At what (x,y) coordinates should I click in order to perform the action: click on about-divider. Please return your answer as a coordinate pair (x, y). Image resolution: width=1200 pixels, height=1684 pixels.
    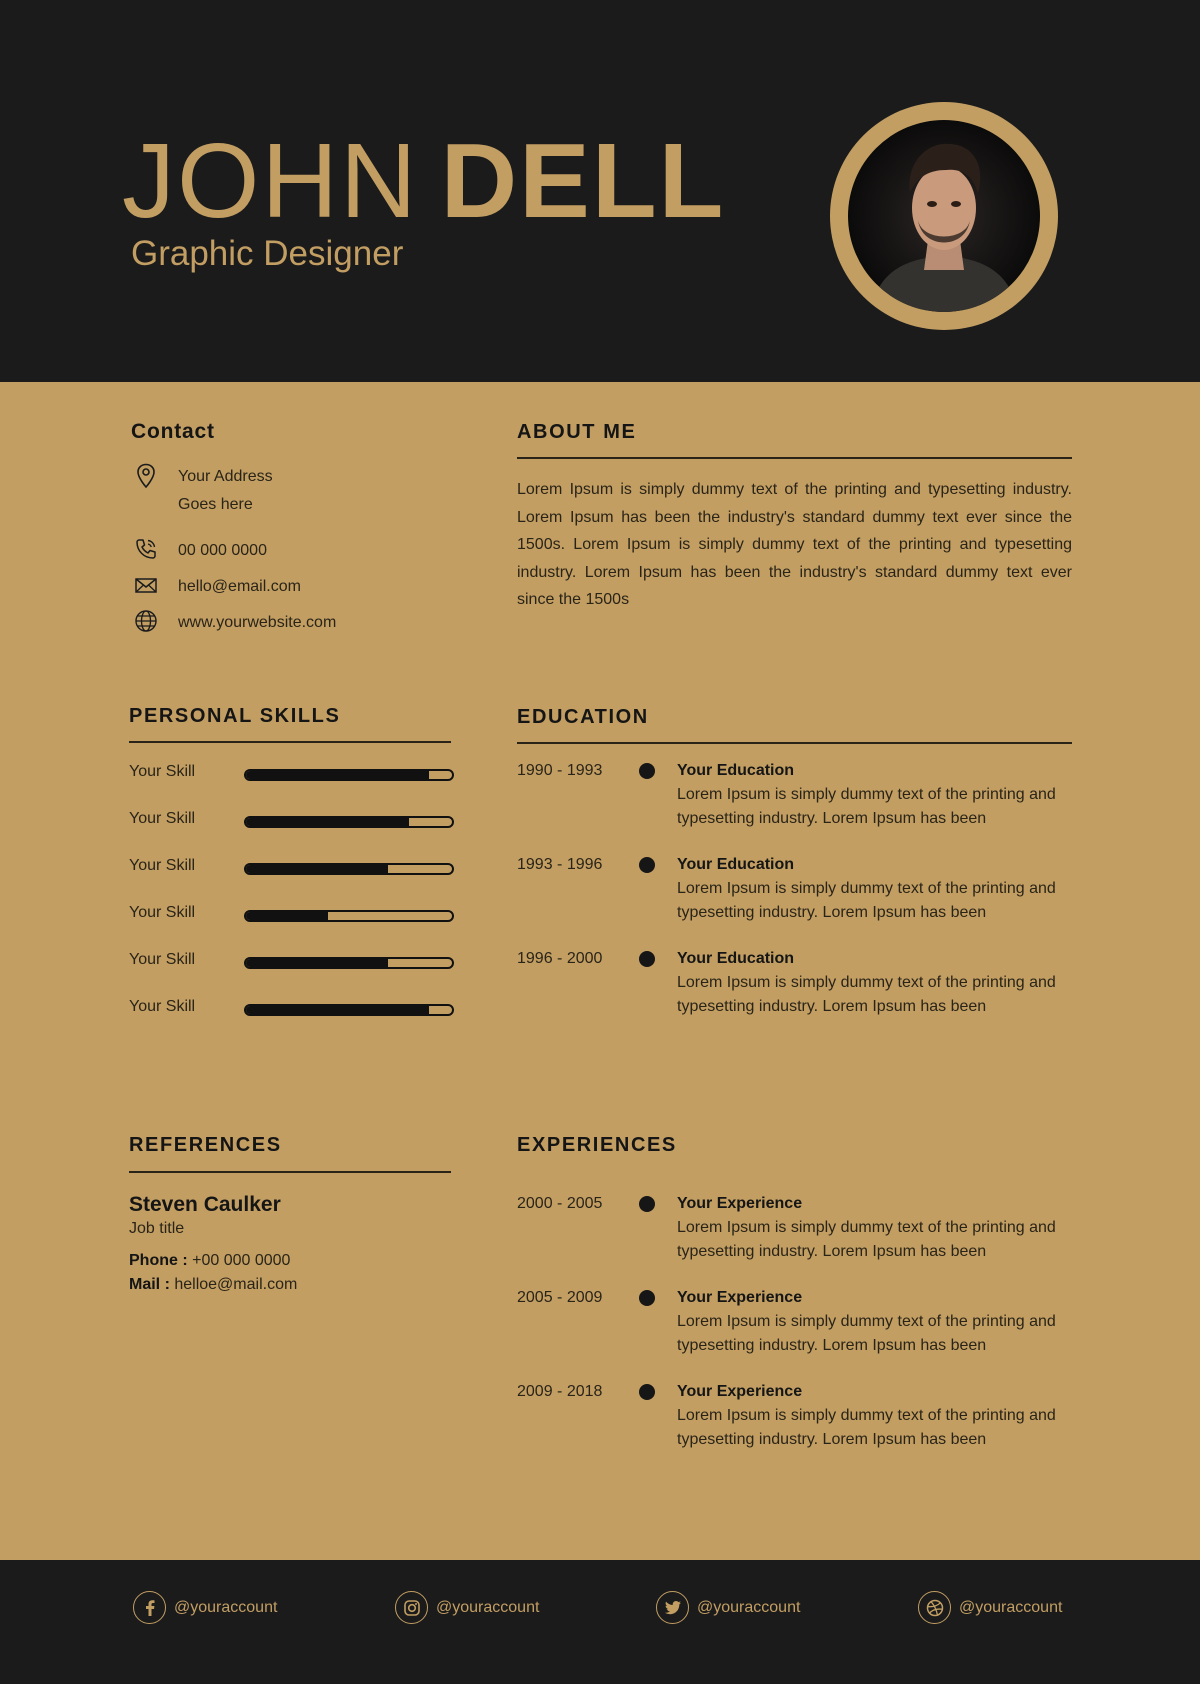
    Looking at the image, I should click on (794, 458).